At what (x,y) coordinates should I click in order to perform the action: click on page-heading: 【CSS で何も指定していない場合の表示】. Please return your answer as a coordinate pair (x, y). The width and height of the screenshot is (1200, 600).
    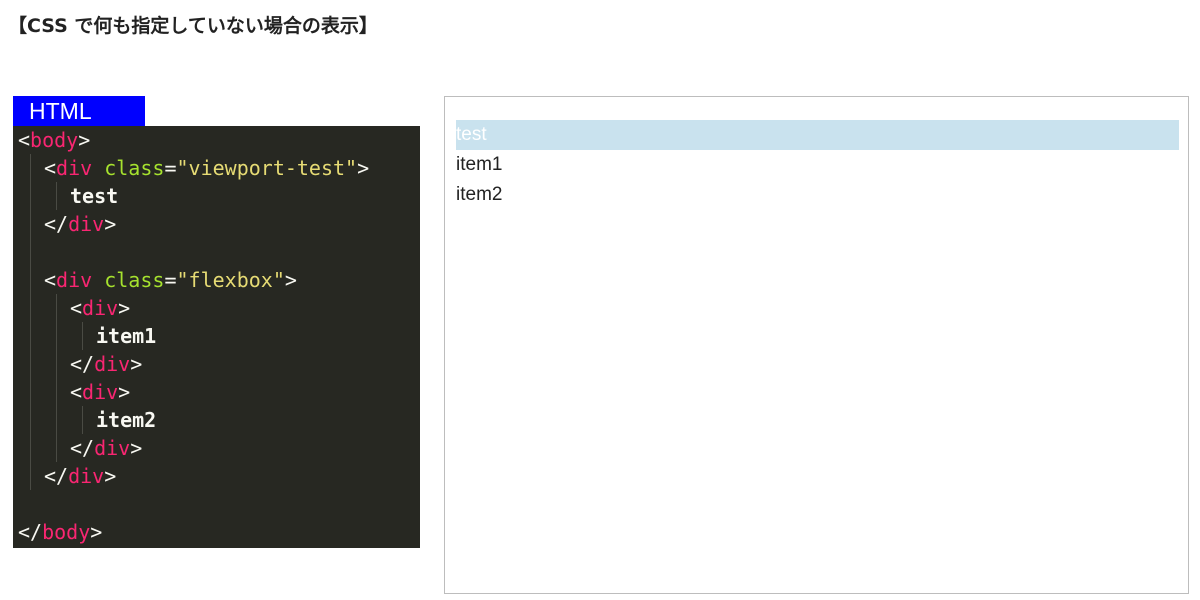
    Looking at the image, I should click on (193, 26).